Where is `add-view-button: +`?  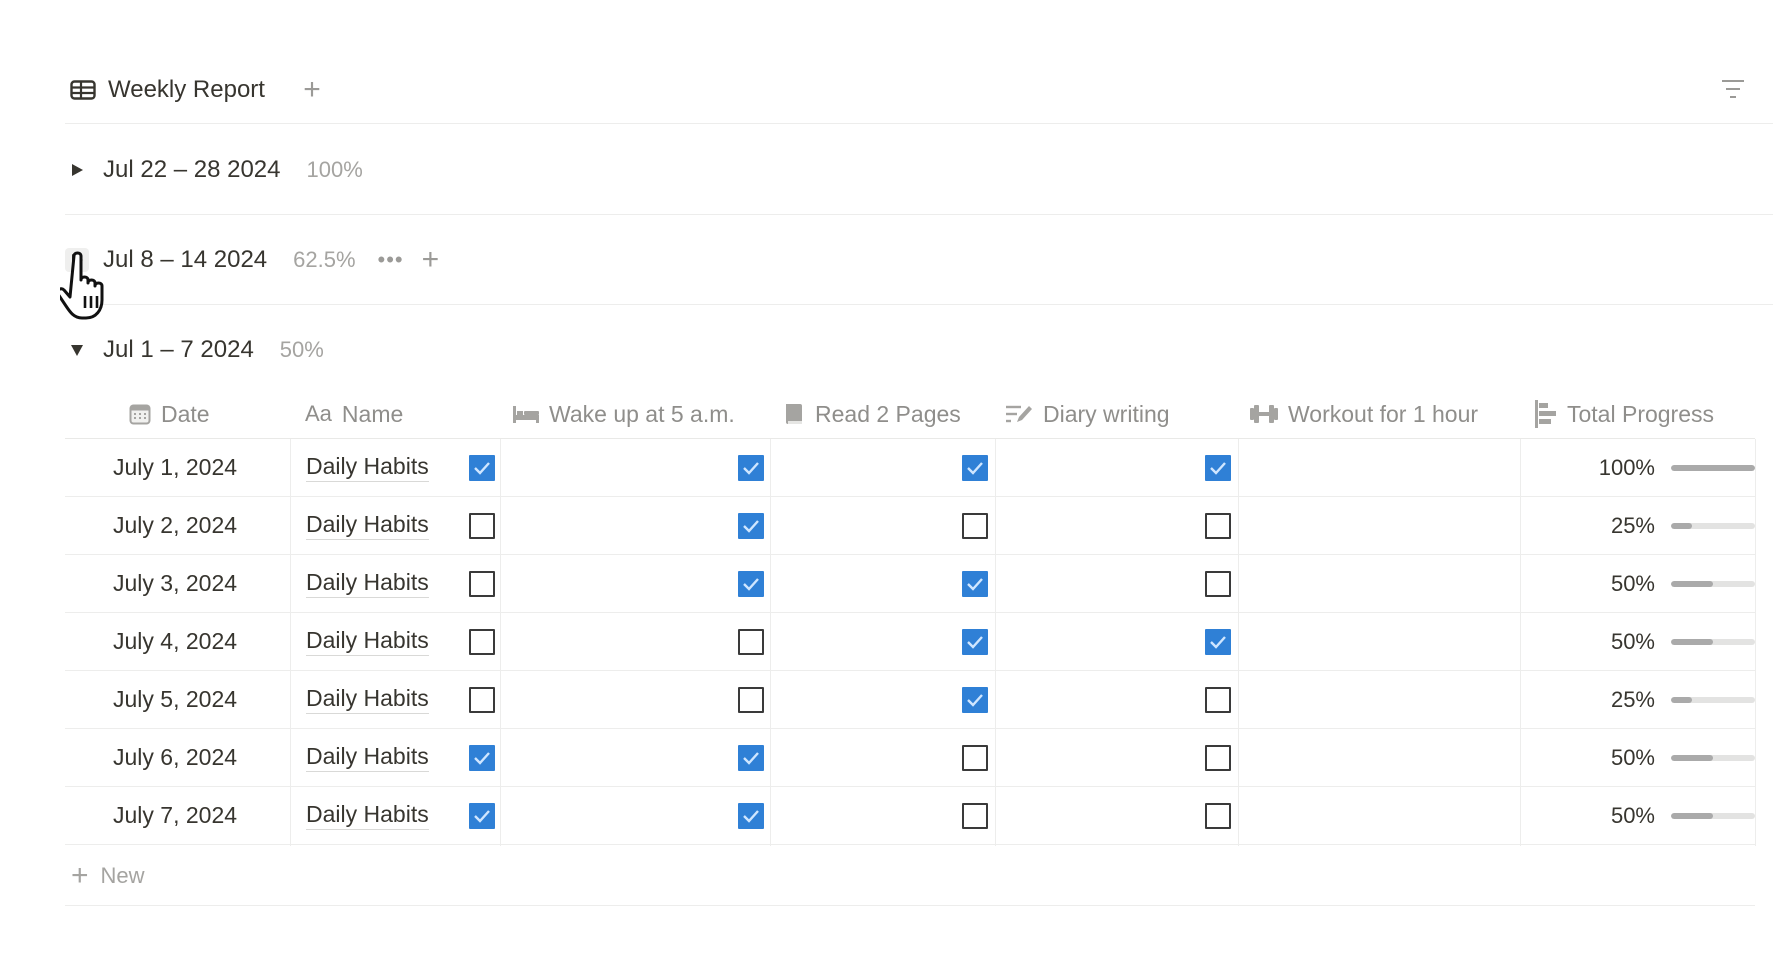 add-view-button: + is located at coordinates (312, 90).